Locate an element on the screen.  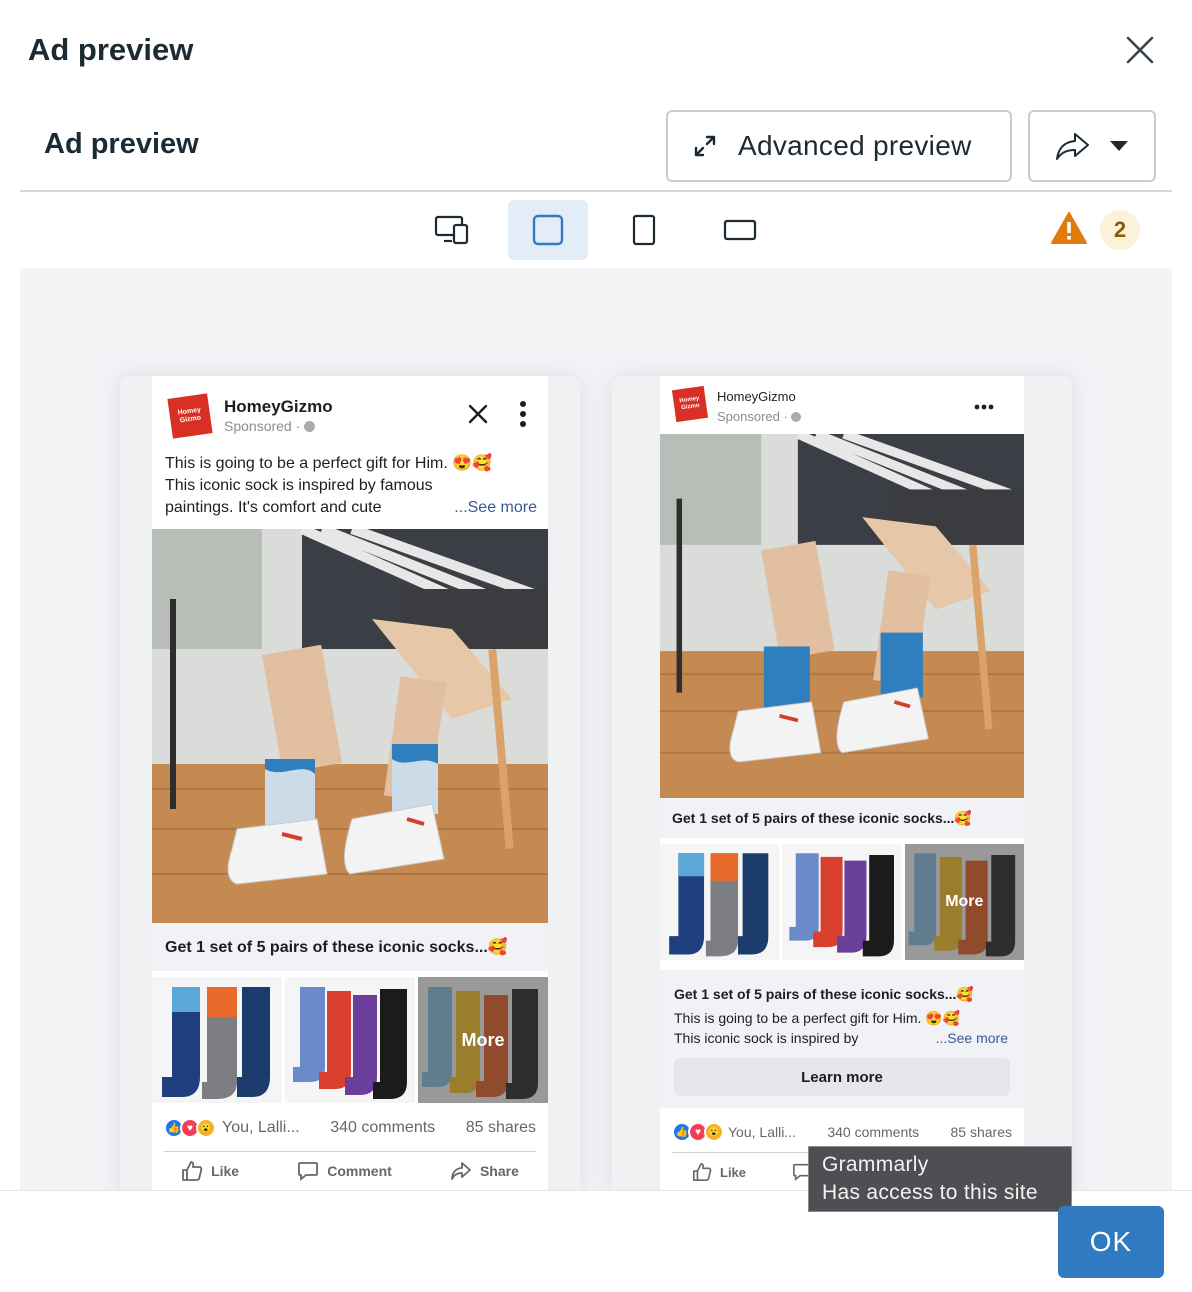
square-icon is located at coordinates (548, 230).